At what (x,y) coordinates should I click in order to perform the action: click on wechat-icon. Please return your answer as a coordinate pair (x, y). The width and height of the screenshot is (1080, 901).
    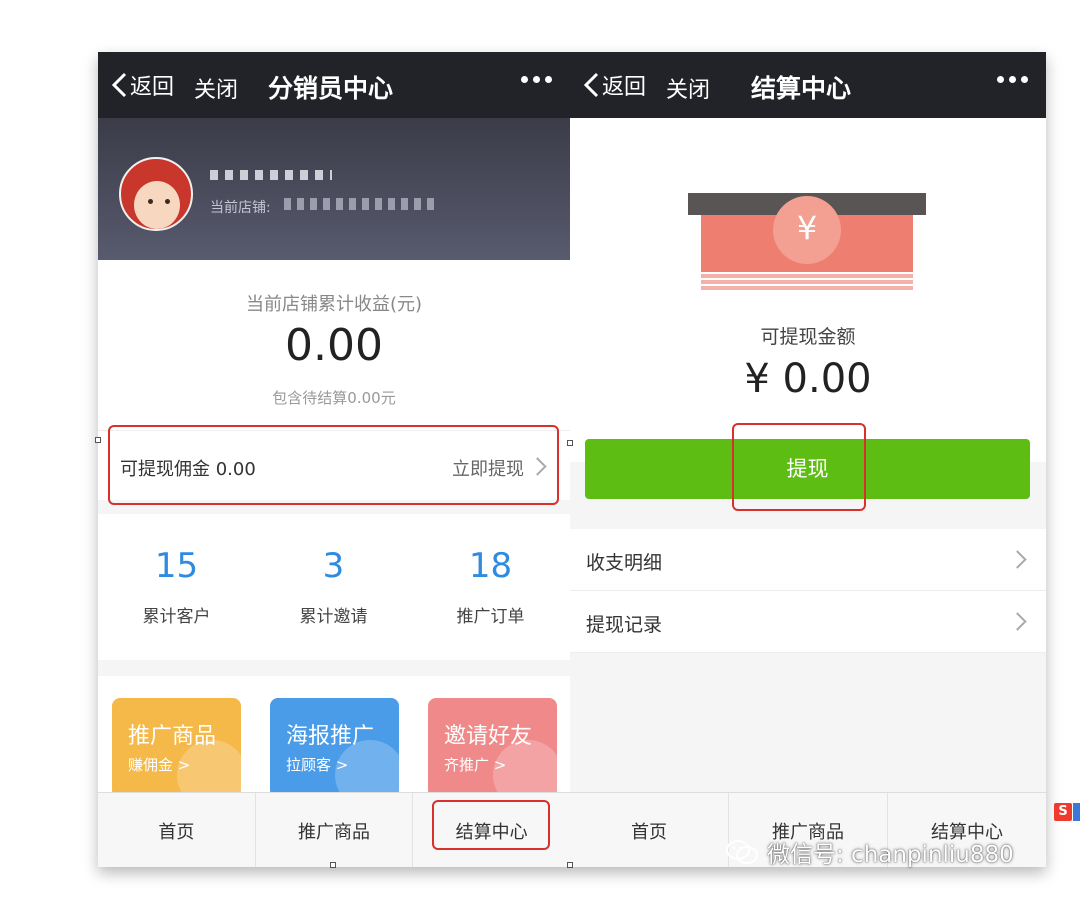
    Looking at the image, I should click on (742, 852).